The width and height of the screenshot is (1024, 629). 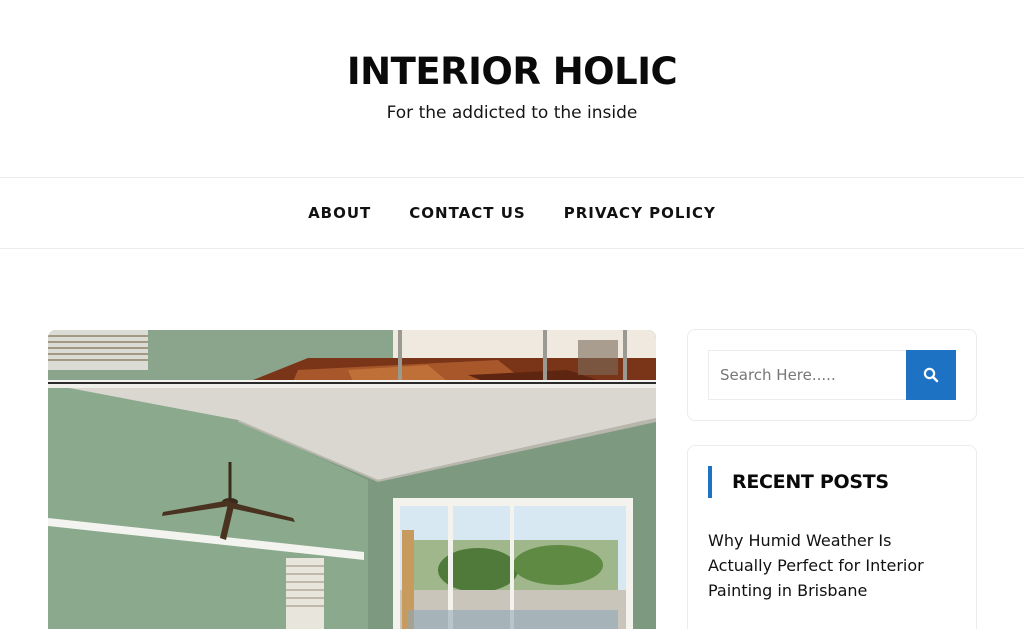 What do you see at coordinates (512, 71) in the screenshot?
I see `site-title: INTERIOR HOLIC` at bounding box center [512, 71].